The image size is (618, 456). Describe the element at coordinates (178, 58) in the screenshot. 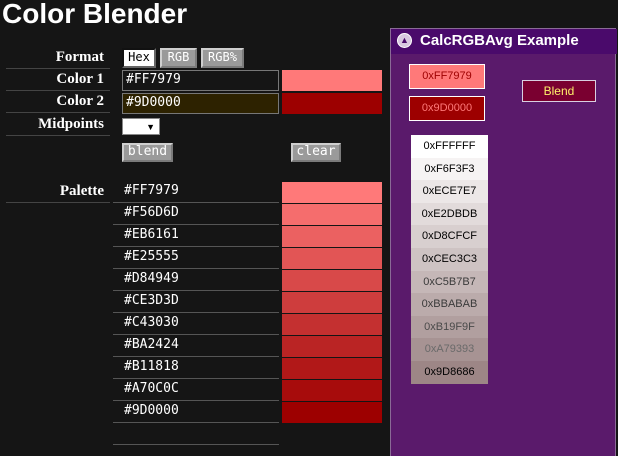

I see `format-rgb-button: RGB` at that location.